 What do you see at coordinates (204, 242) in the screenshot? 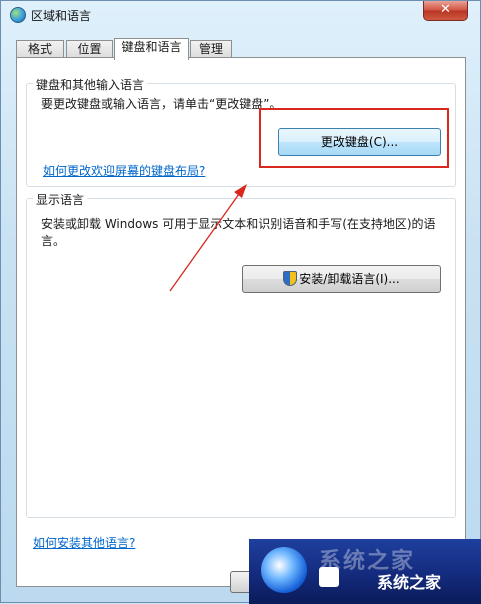
I see `annotation-arrow-line` at bounding box center [204, 242].